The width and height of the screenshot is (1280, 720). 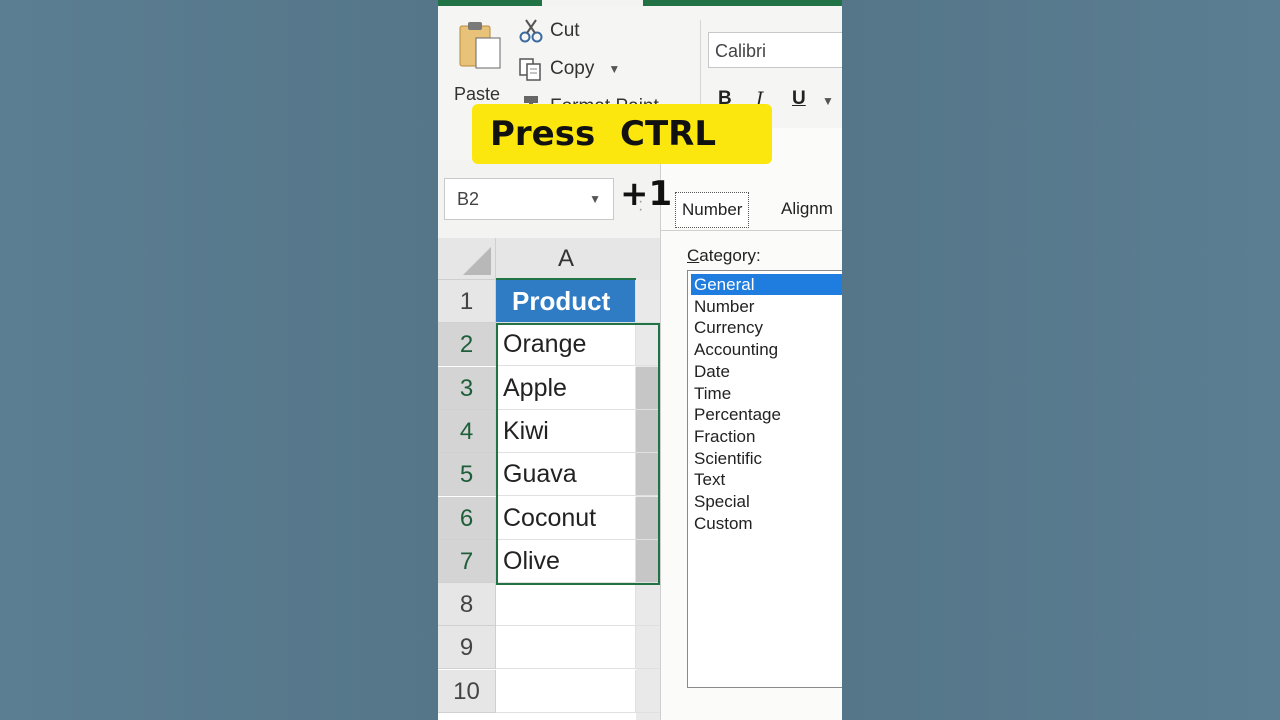 What do you see at coordinates (468, 199) in the screenshot?
I see `name-box-value: B2` at bounding box center [468, 199].